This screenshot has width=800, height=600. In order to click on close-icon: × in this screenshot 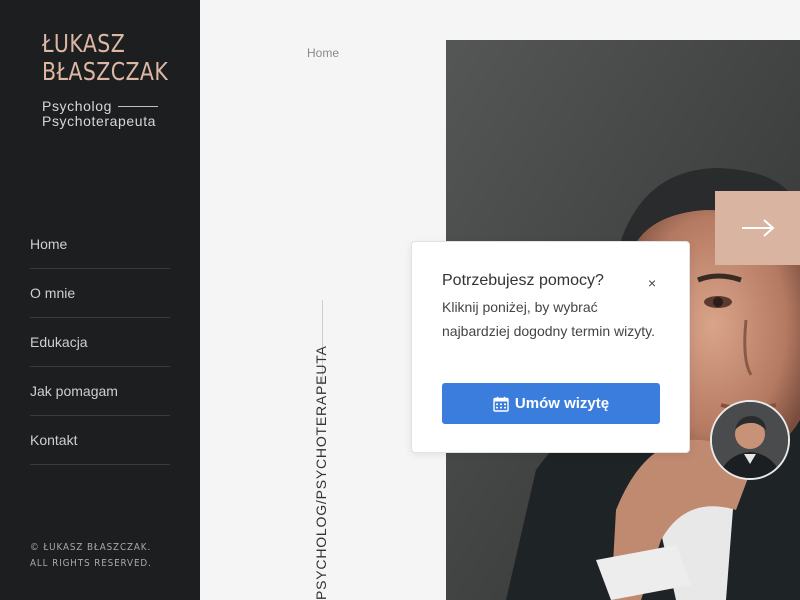, I will do `click(652, 283)`.